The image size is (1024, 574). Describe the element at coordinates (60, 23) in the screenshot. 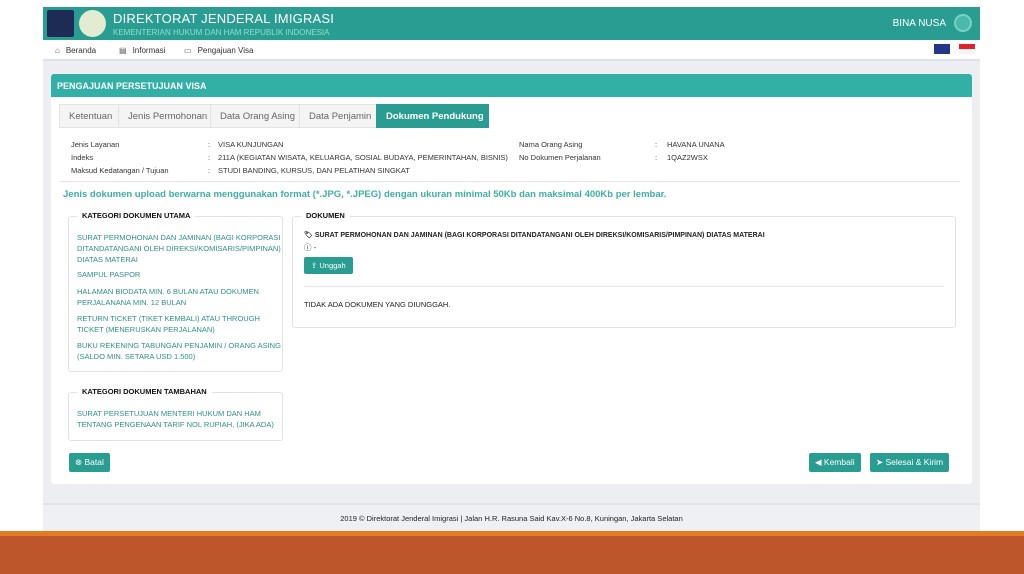

I see `imigrasi-logo` at that location.